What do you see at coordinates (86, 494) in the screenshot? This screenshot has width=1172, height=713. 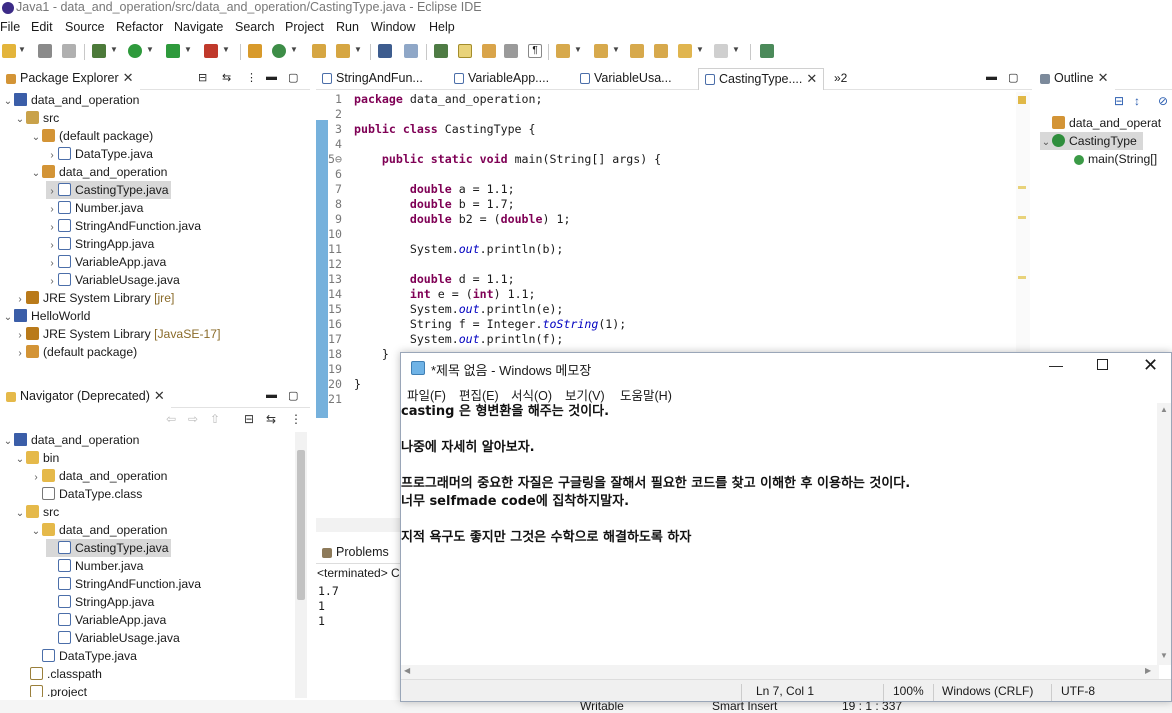 I see `tree-item: DataType.class` at bounding box center [86, 494].